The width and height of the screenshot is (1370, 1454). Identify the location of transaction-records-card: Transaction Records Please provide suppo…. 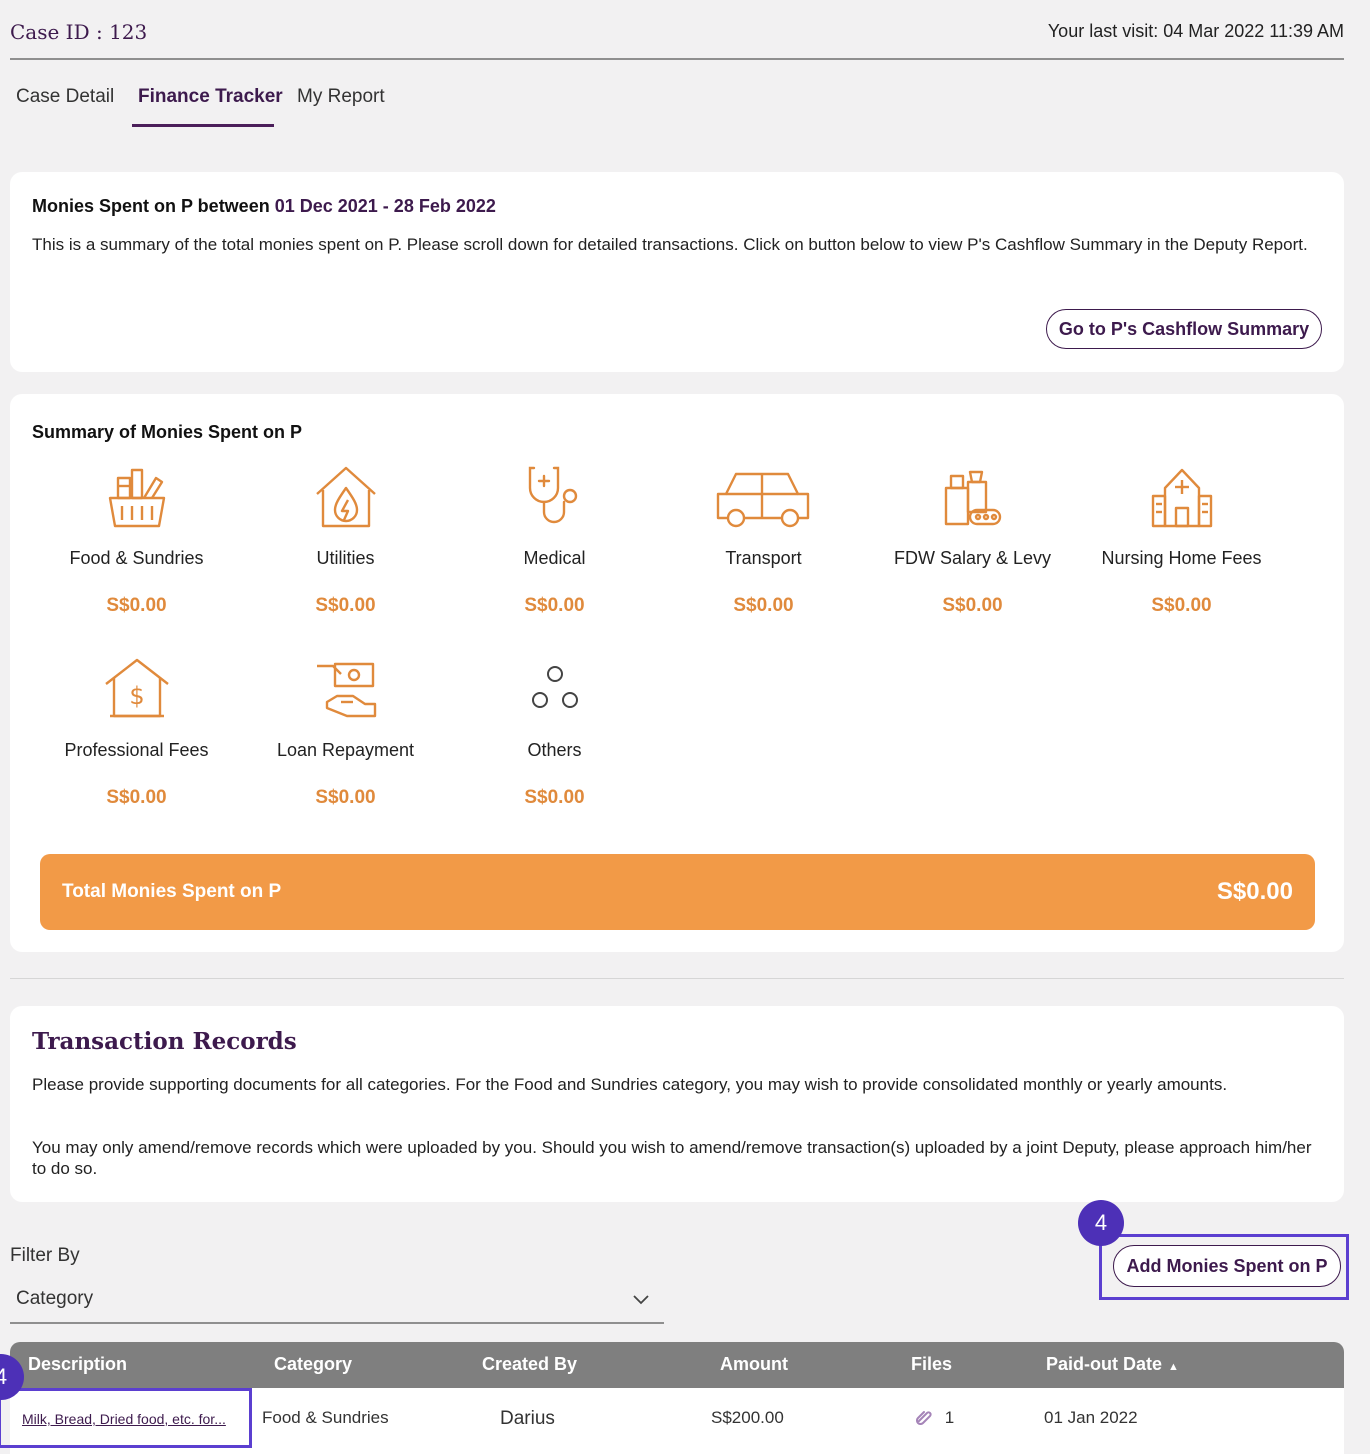
(677, 1104).